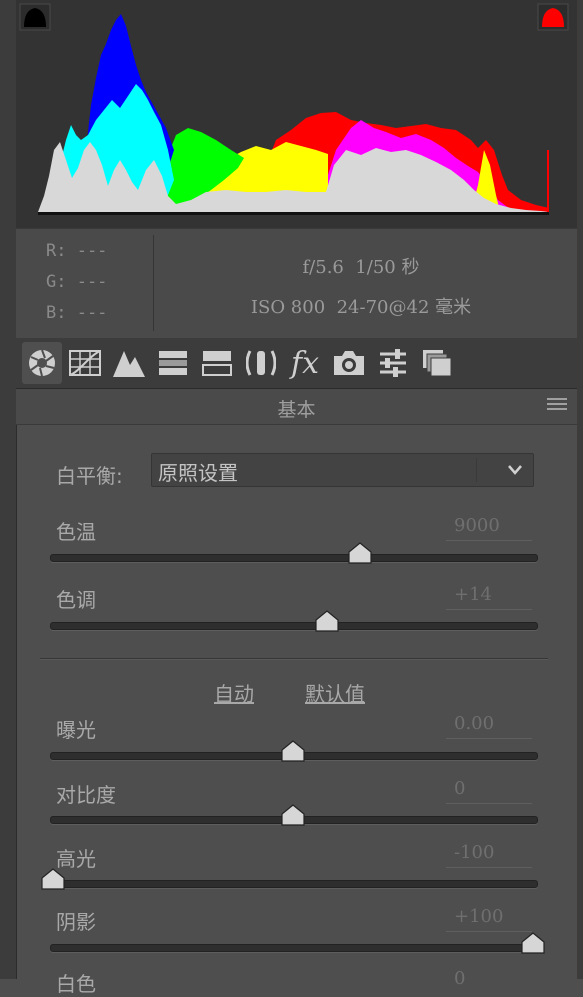 The width and height of the screenshot is (583, 997). I want to click on exposure-slider-thumb, so click(293, 751).